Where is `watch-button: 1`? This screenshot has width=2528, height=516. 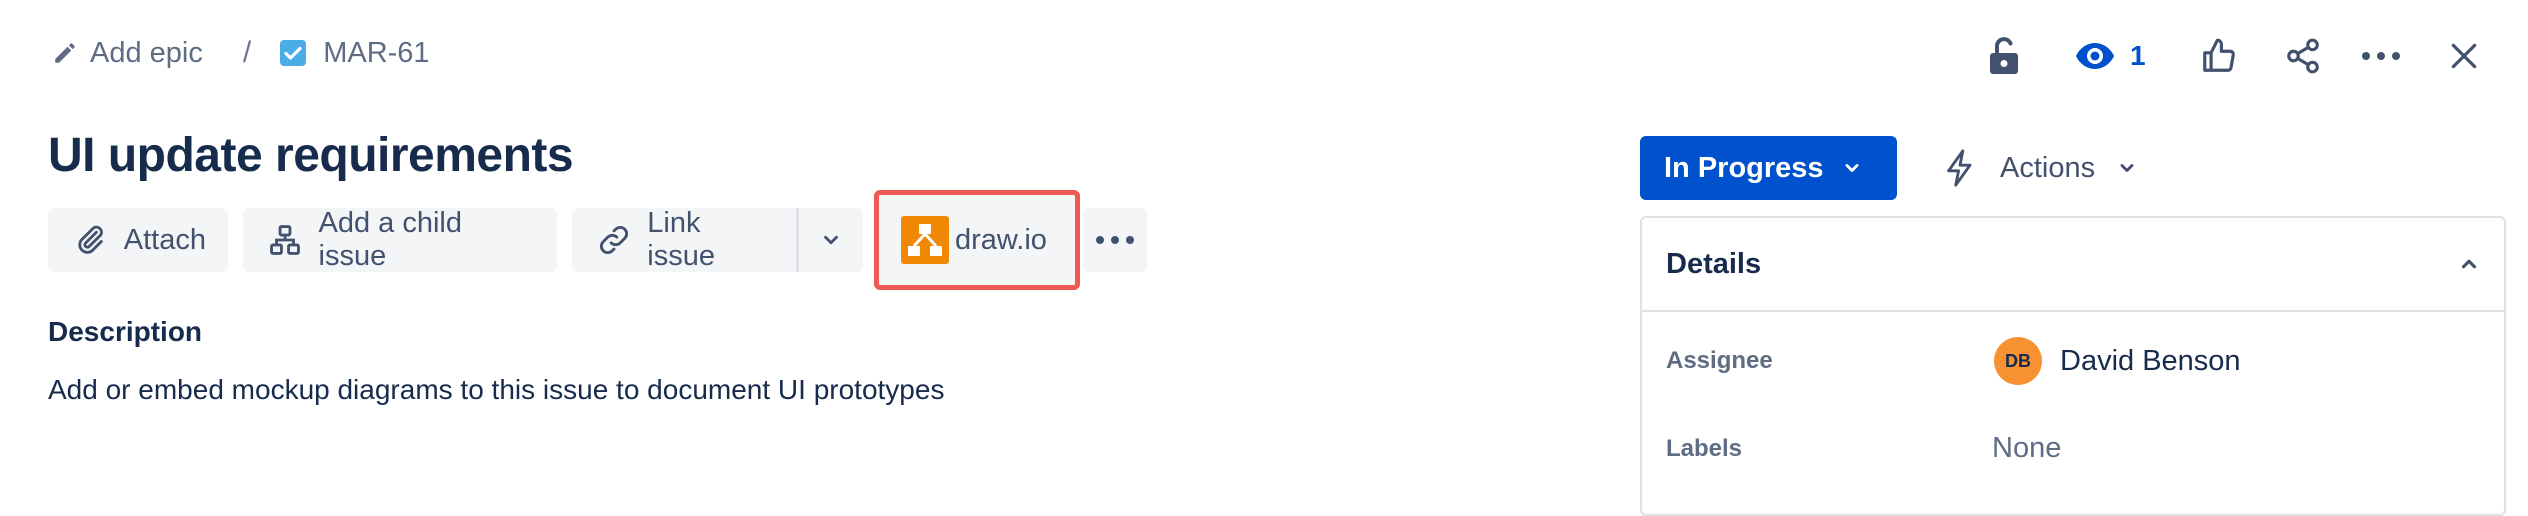
watch-button: 1 is located at coordinates (2110, 56).